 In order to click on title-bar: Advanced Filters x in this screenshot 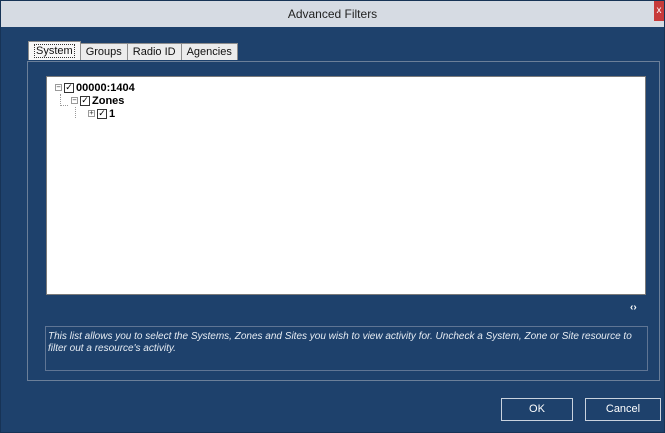, I will do `click(332, 14)`.